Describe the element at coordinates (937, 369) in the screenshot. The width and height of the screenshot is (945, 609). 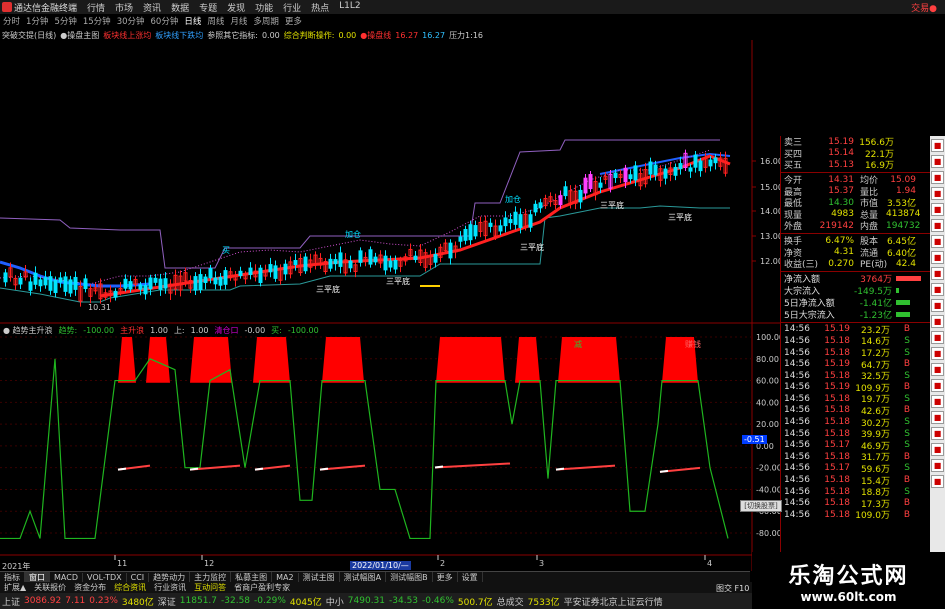
I see `toolbar-button-15: ■` at that location.